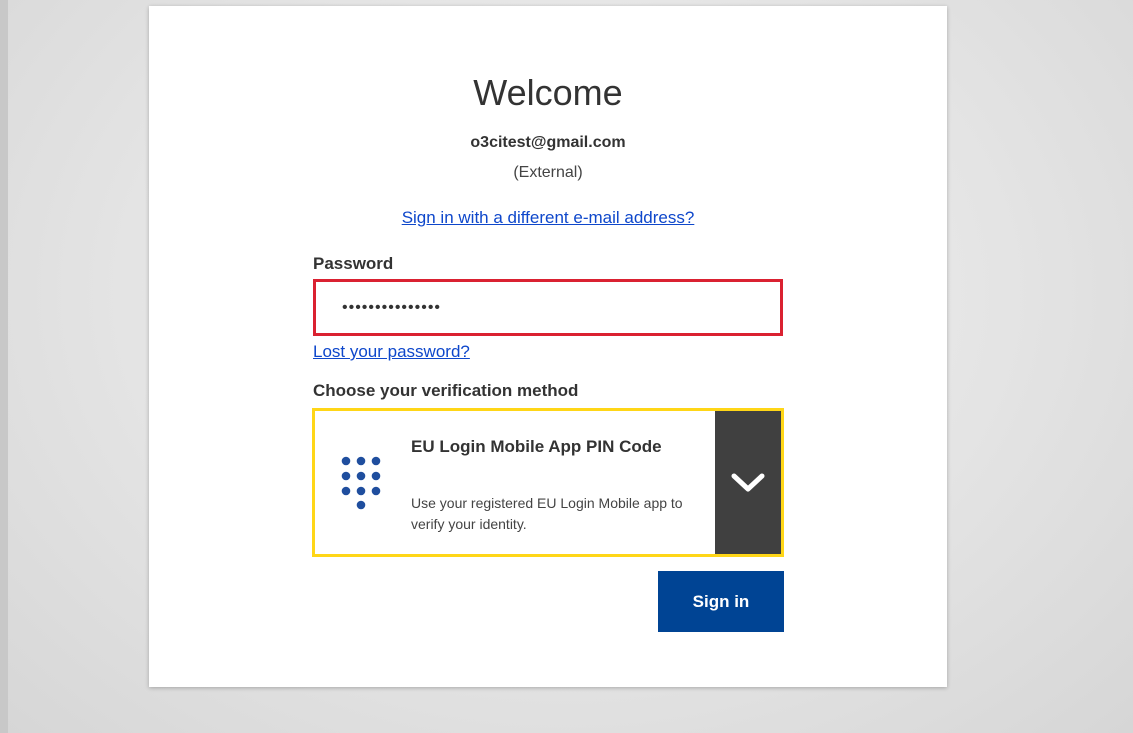 This screenshot has height=733, width=1133. I want to click on password-label: Password, so click(353, 263).